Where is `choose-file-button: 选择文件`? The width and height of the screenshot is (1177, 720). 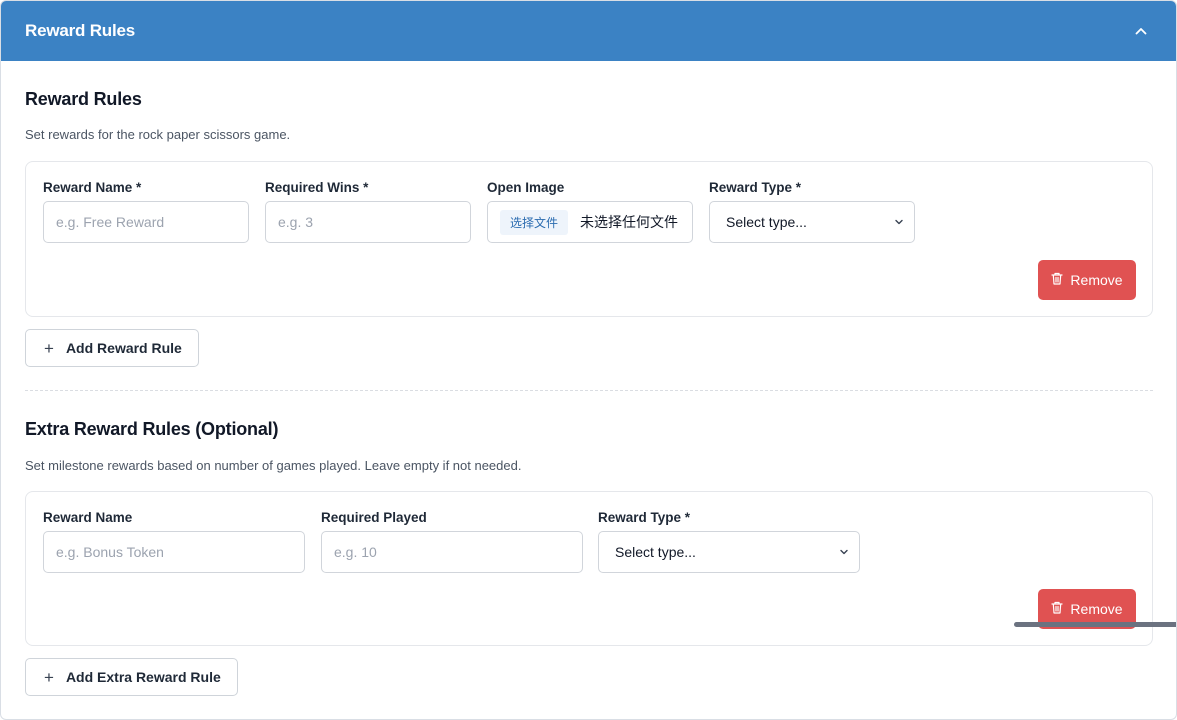 choose-file-button: 选择文件 is located at coordinates (534, 222).